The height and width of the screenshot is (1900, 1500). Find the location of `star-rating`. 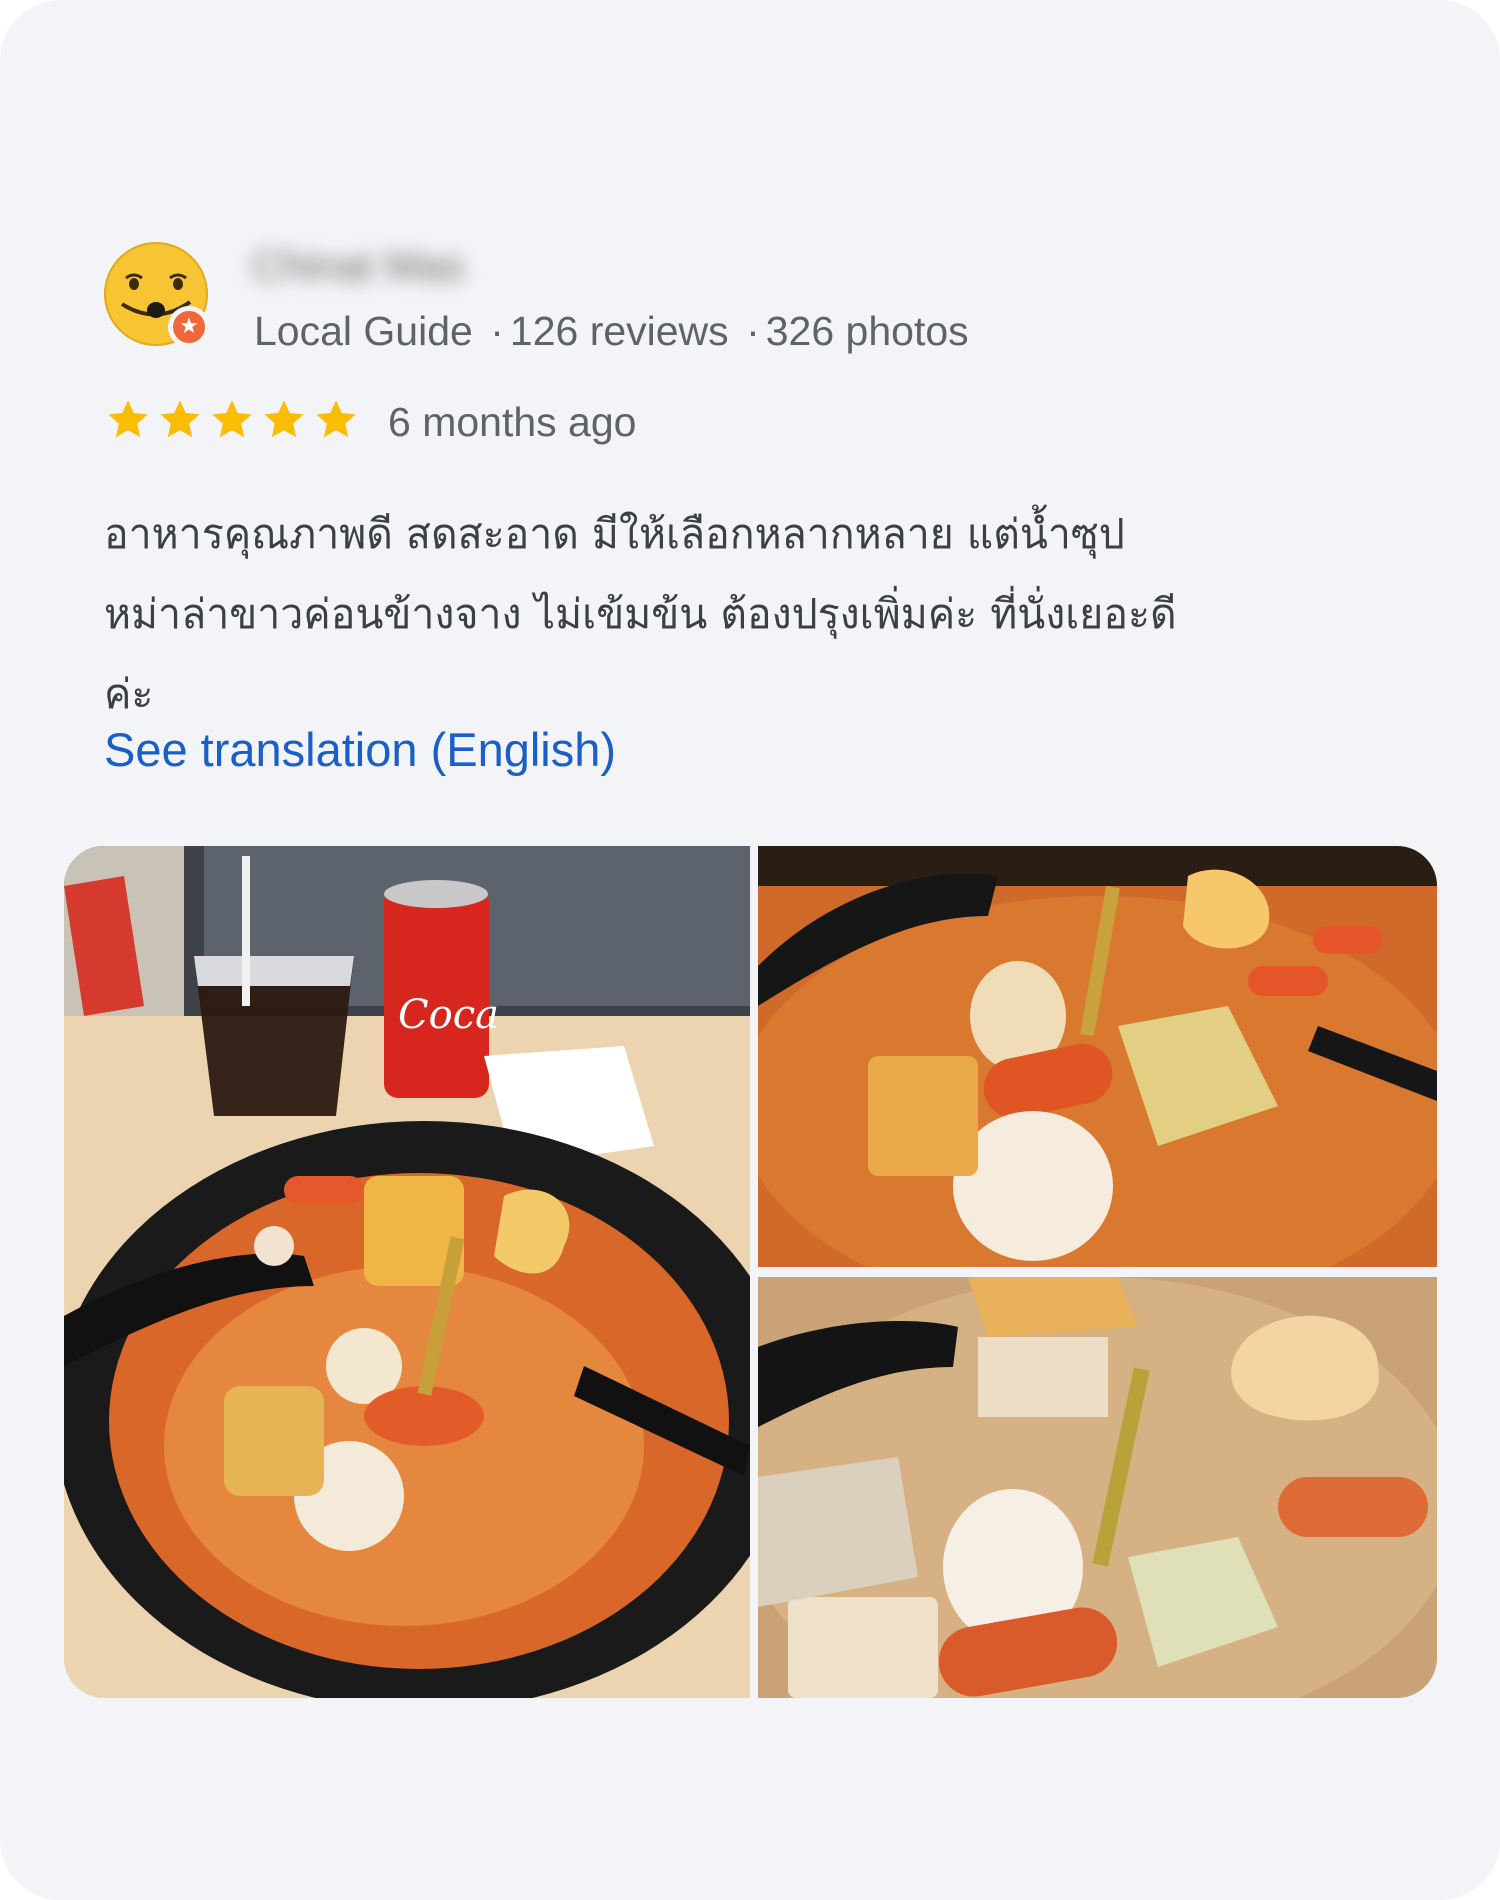

star-rating is located at coordinates (232, 422).